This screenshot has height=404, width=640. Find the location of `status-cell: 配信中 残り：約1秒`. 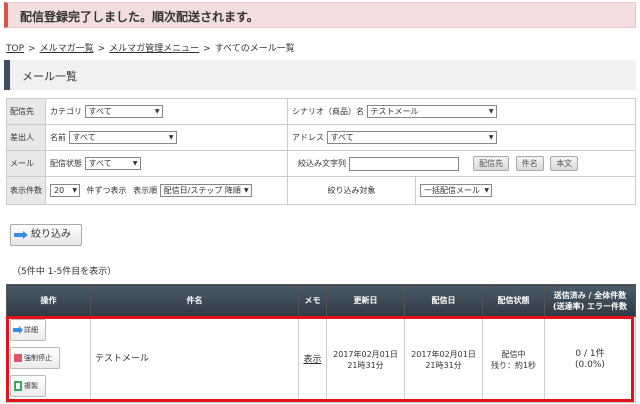

status-cell: 配信中 残り：約1秒 is located at coordinates (513, 359).